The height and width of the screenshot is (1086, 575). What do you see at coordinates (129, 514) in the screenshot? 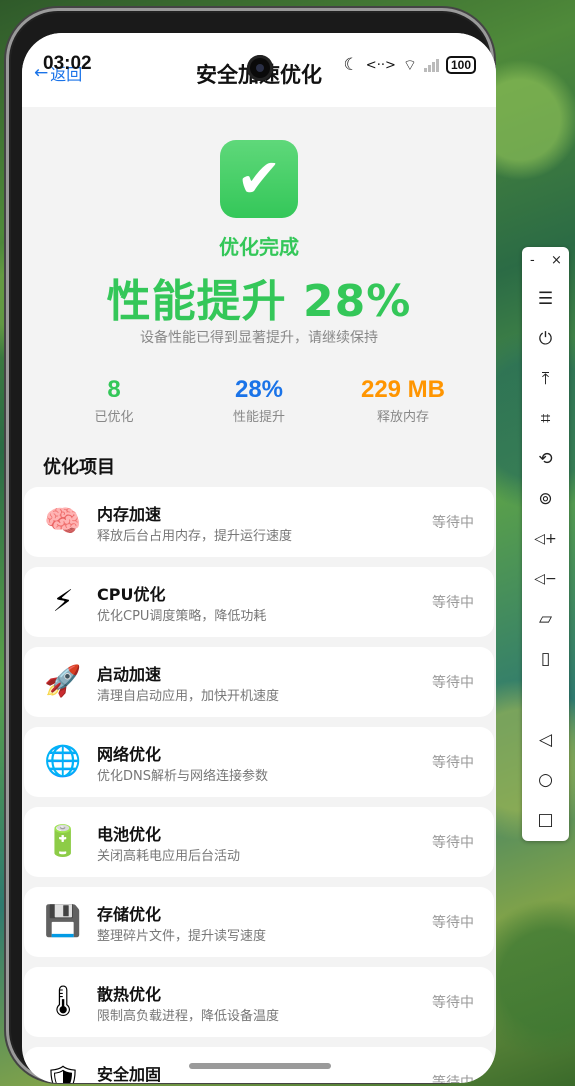
I see `item-name: 内存加速` at bounding box center [129, 514].